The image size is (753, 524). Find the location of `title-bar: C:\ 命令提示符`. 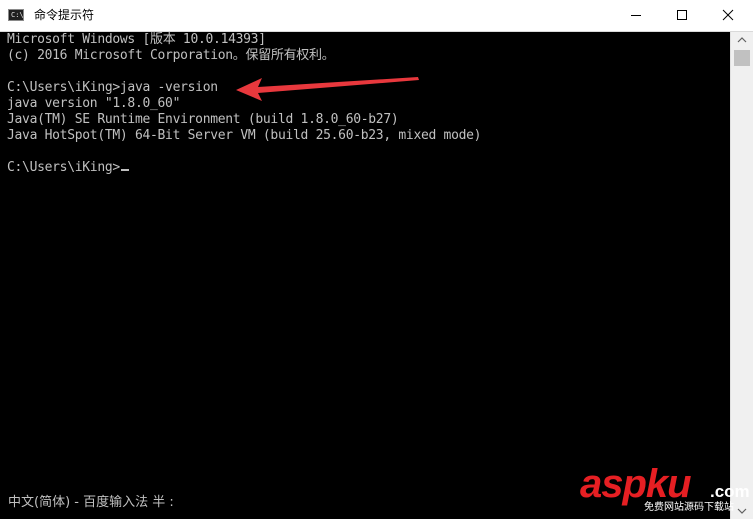

title-bar: C:\ 命令提示符 is located at coordinates (376, 16).